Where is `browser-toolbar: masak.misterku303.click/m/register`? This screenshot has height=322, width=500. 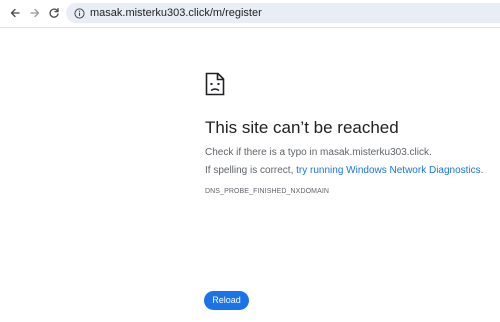 browser-toolbar: masak.misterku303.click/m/register is located at coordinates (250, 14).